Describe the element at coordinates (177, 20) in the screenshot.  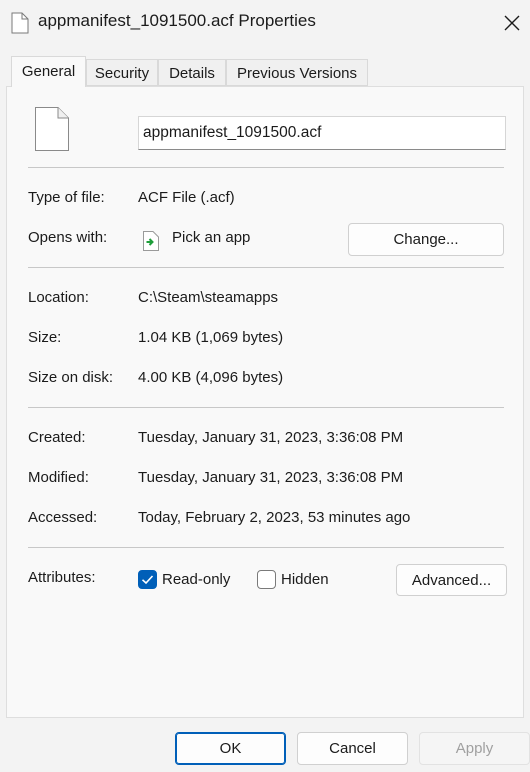
I see `window-title: appmanifest_1091500.acf Properties` at that location.